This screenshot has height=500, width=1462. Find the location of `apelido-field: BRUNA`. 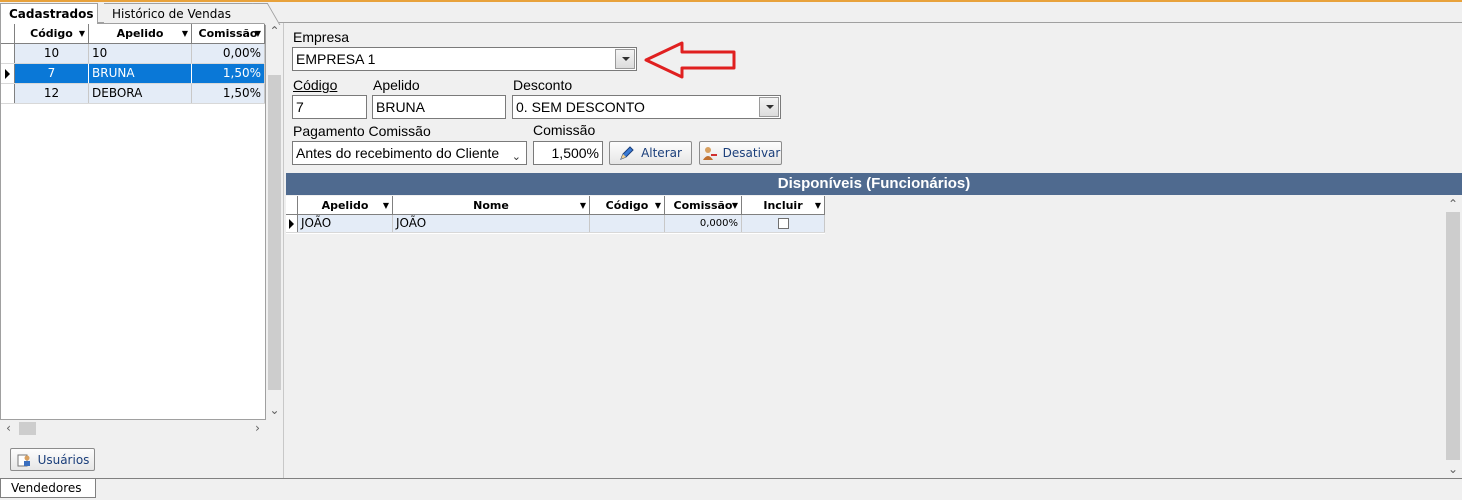

apelido-field: BRUNA is located at coordinates (439, 107).